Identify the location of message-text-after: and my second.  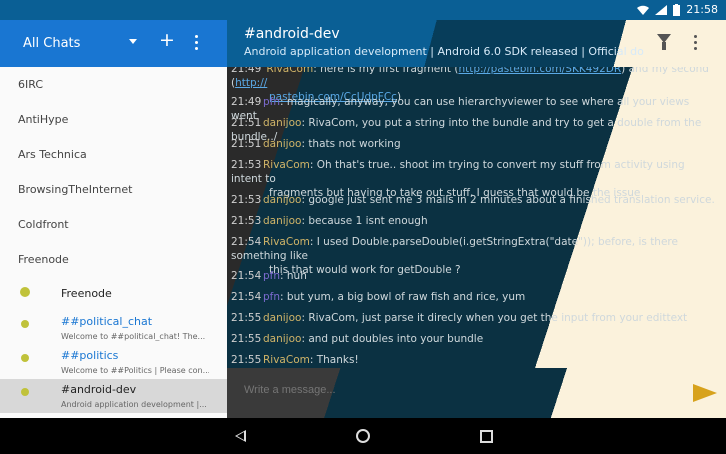
(667, 71).